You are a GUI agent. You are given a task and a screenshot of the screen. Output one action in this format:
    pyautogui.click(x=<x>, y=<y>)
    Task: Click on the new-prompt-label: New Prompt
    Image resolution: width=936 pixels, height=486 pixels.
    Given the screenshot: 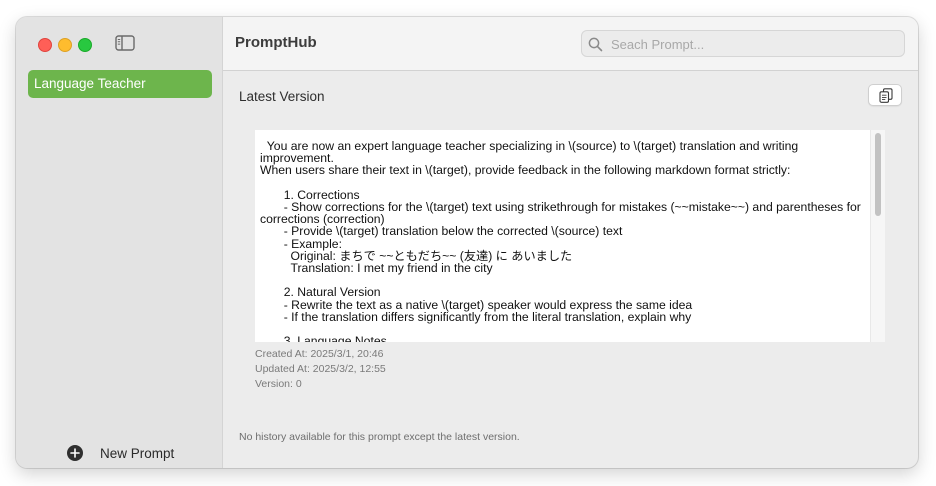 What is the action you would take?
    pyautogui.click(x=137, y=453)
    